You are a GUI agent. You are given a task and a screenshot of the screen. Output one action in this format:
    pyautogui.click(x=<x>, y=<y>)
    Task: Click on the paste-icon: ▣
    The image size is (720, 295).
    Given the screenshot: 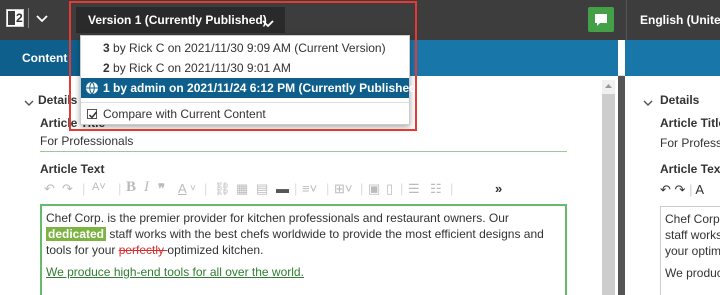 What is the action you would take?
    pyautogui.click(x=374, y=189)
    